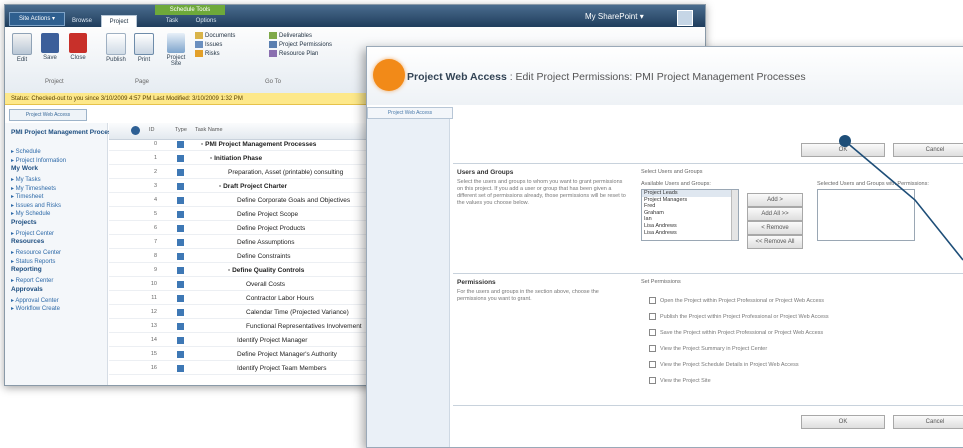 Image resolution: width=963 pixels, height=448 pixels. I want to click on cancel-button-top: Cancel, so click(928, 150).